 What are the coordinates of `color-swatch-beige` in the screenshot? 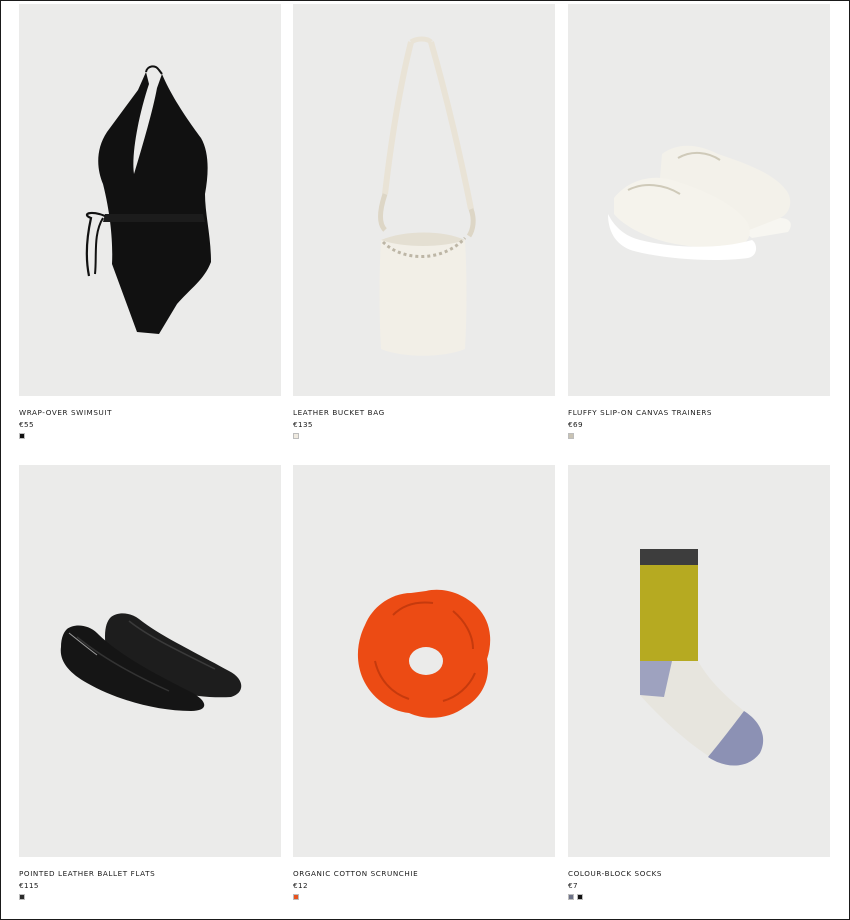 It's located at (571, 436).